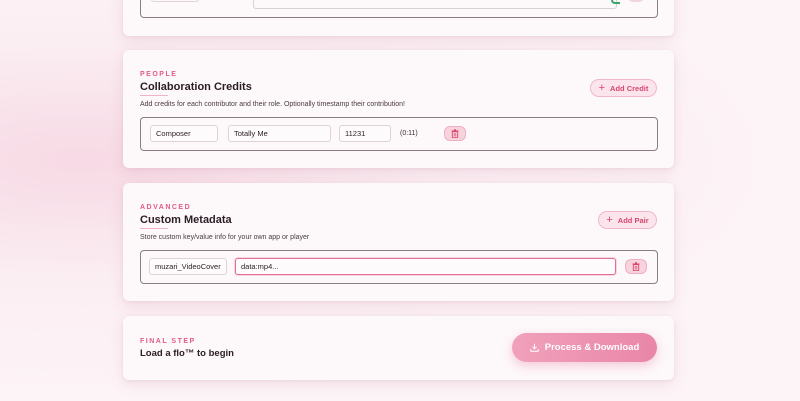 This screenshot has width=800, height=401. What do you see at coordinates (629, 88) in the screenshot?
I see `add-credit-label: Add Credit` at bounding box center [629, 88].